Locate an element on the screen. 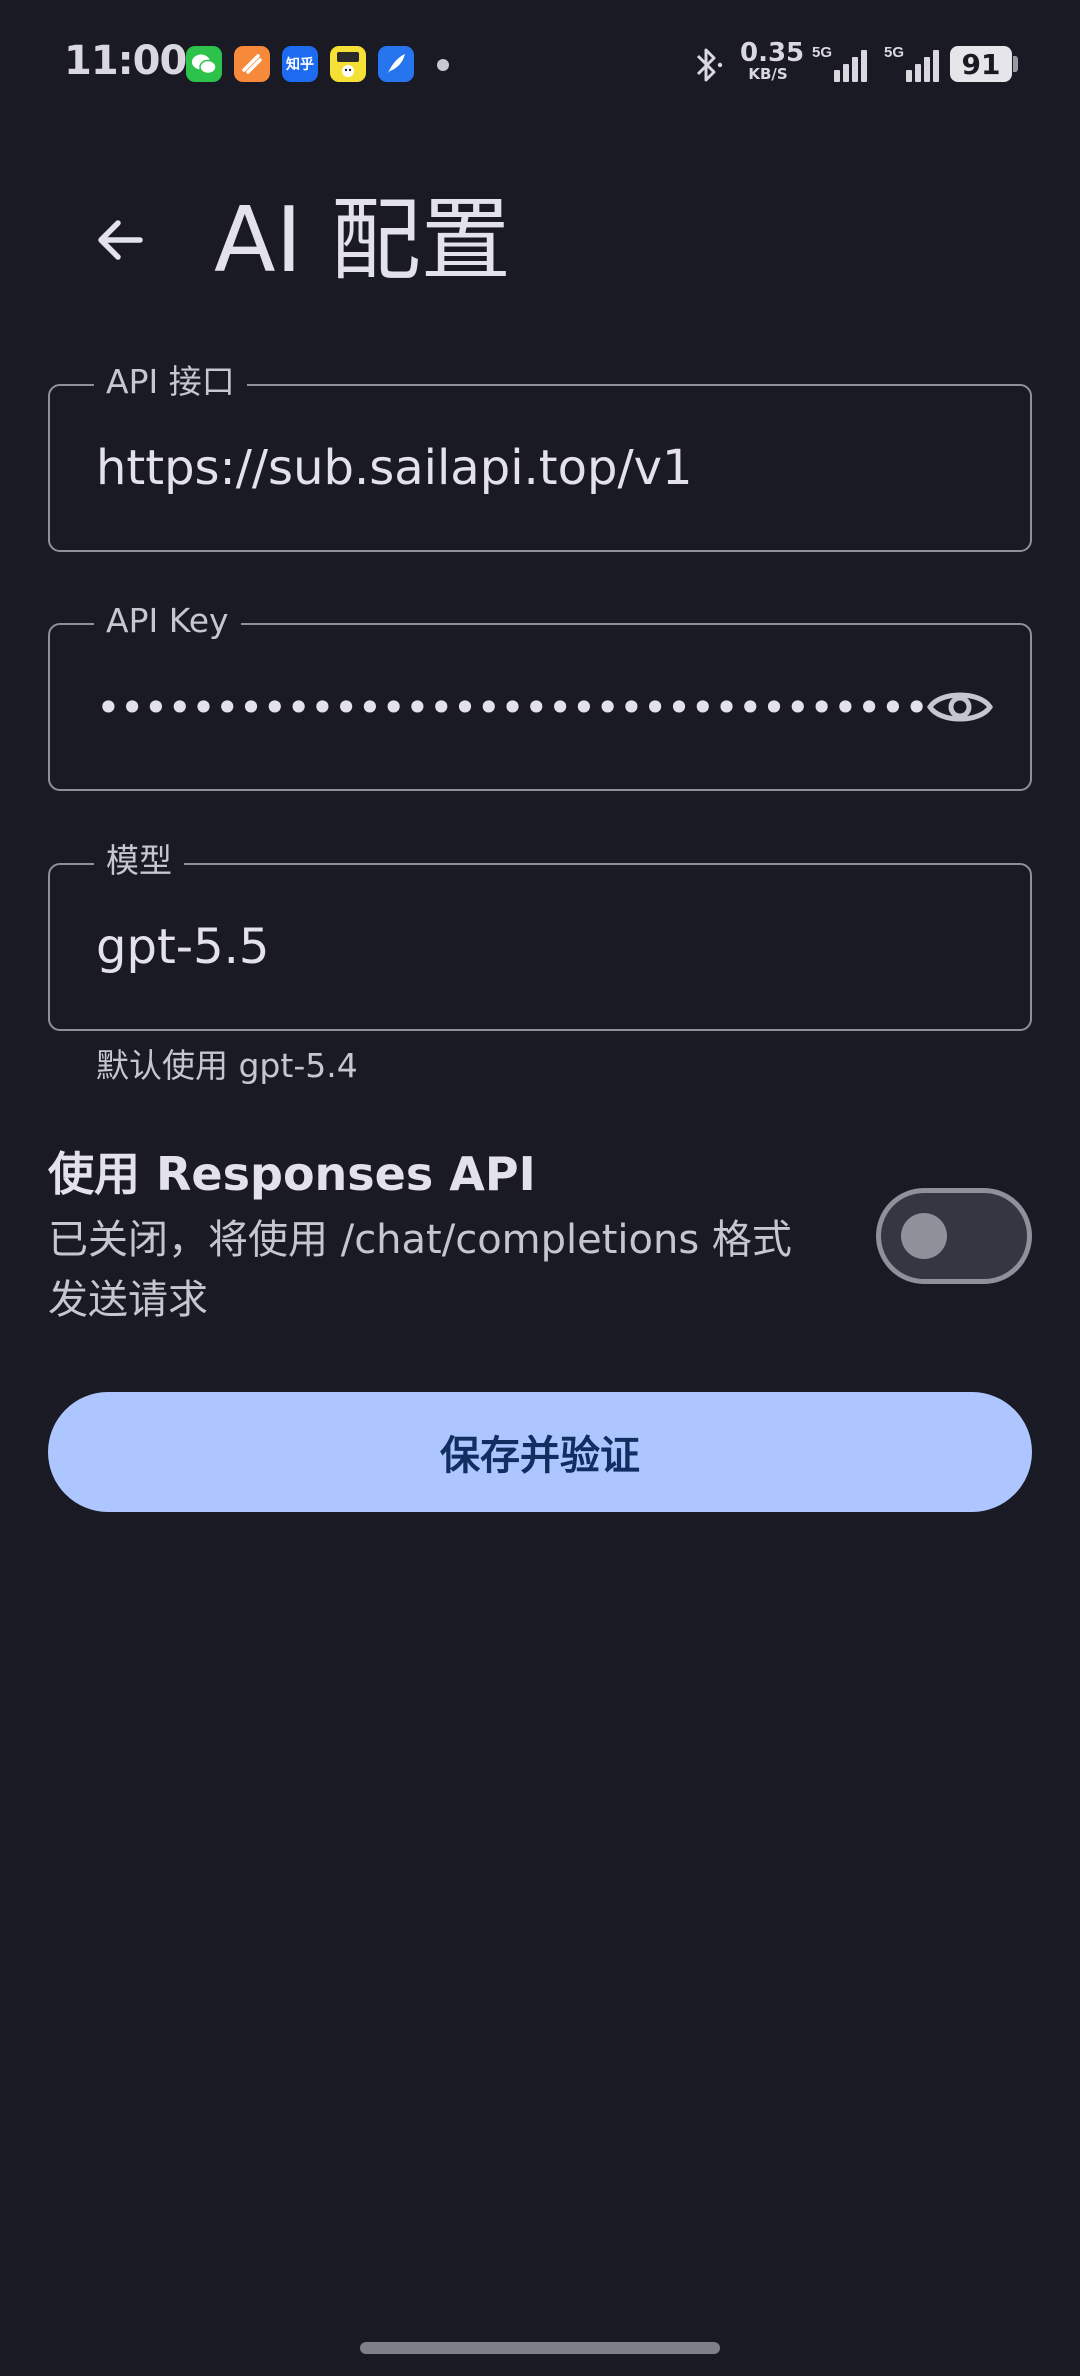 The image size is (1080, 2376). wechat-icon is located at coordinates (204, 64).